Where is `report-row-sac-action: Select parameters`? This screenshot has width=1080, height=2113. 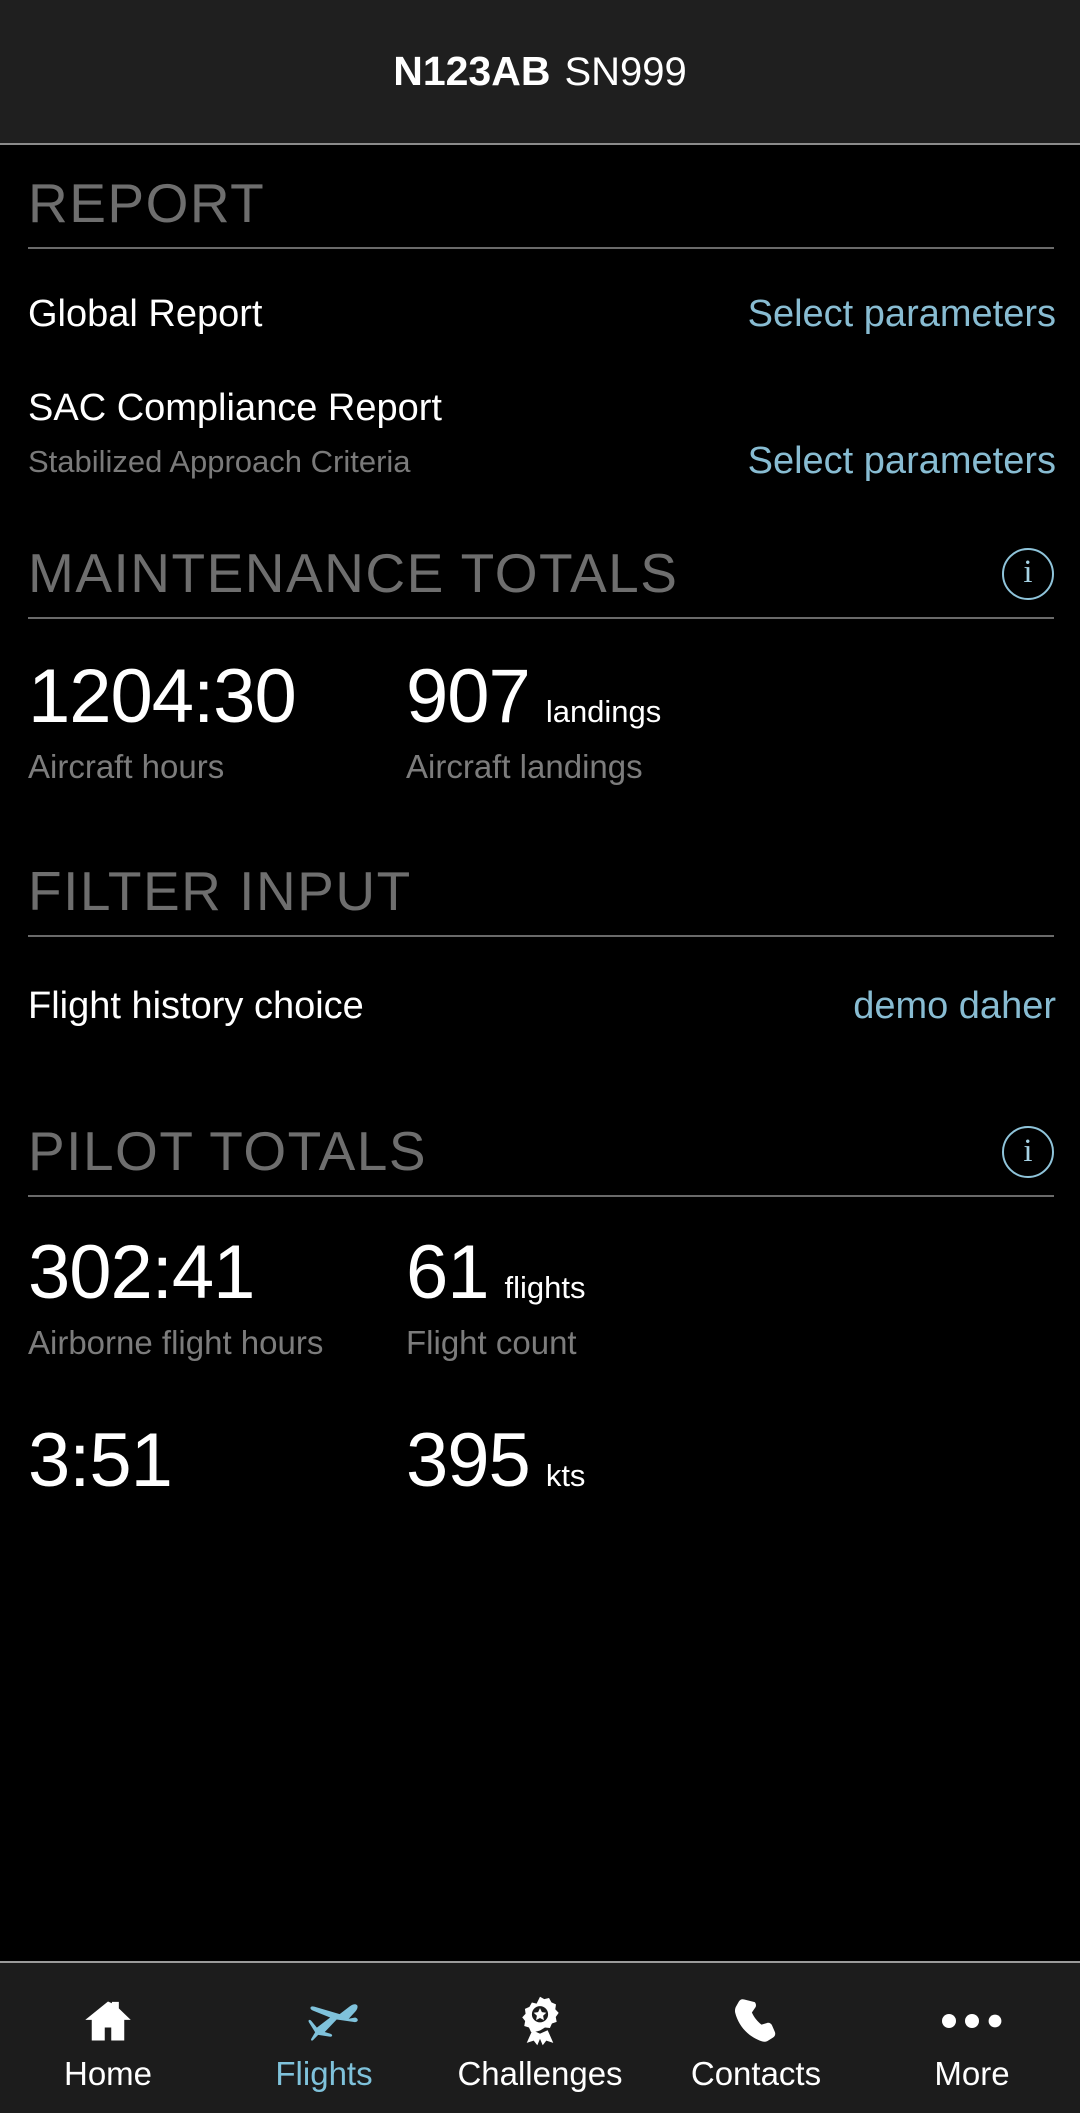
report-row-sac-action: Select parameters is located at coordinates (902, 461).